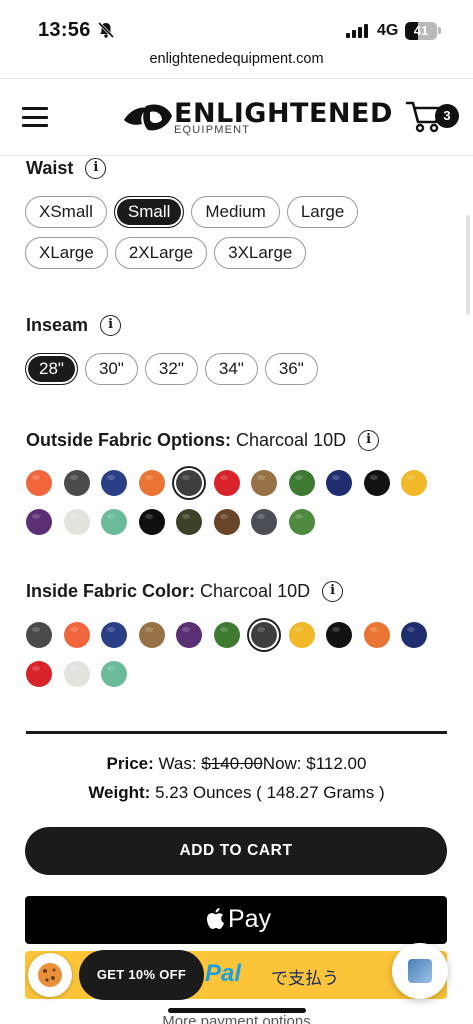 The height and width of the screenshot is (1024, 473). What do you see at coordinates (255, 118) in the screenshot?
I see `site-logo: ENLIGHTENED EQUIPMENT` at bounding box center [255, 118].